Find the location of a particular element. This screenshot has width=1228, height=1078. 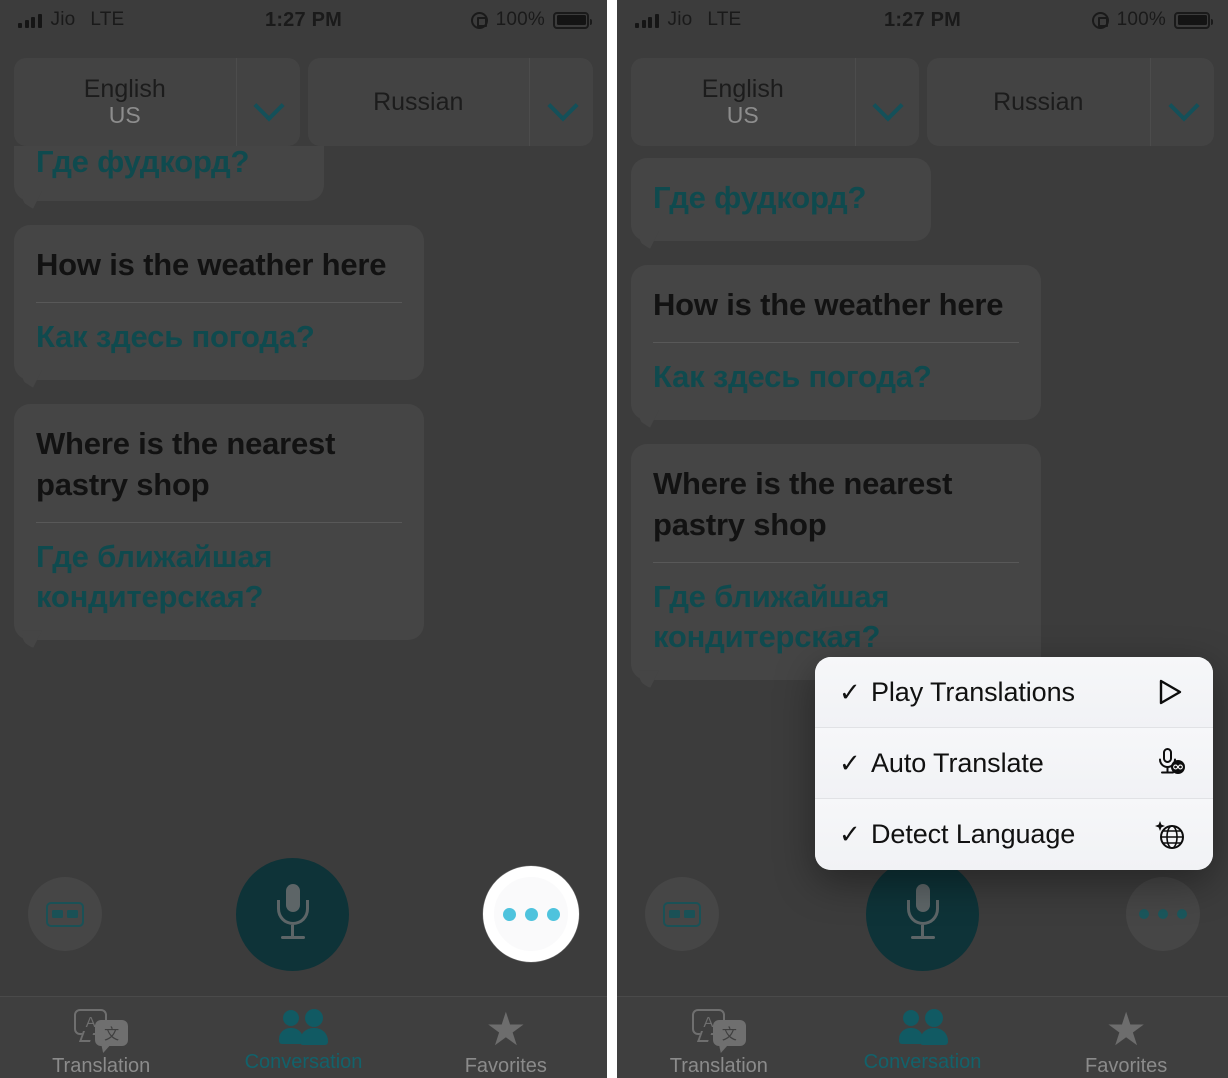

menu-item-label: Play Translations is located at coordinates (973, 691).